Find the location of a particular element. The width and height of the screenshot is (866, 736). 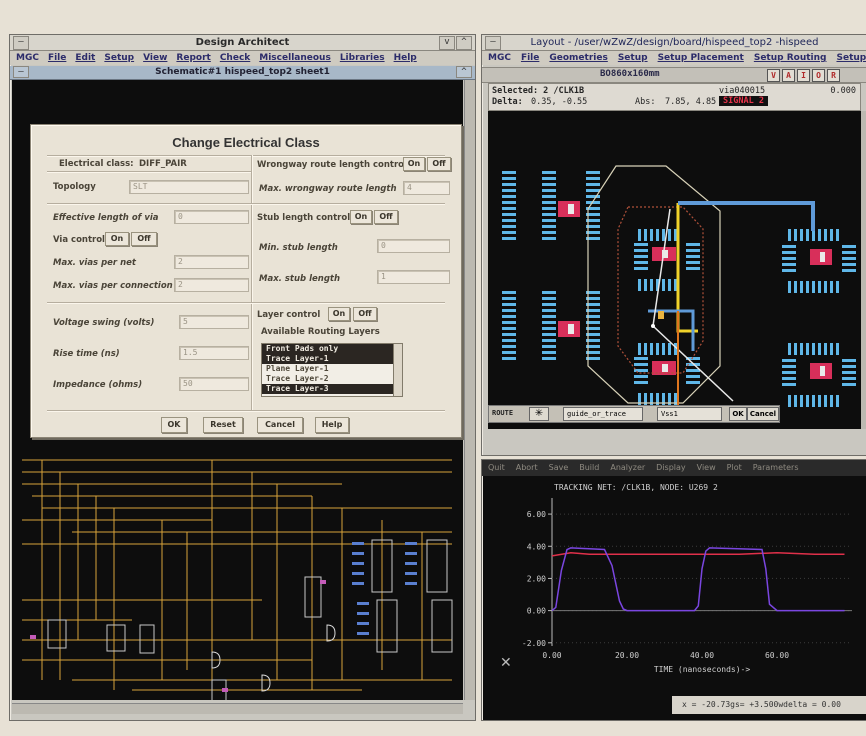

ok-button: OK is located at coordinates (174, 425).